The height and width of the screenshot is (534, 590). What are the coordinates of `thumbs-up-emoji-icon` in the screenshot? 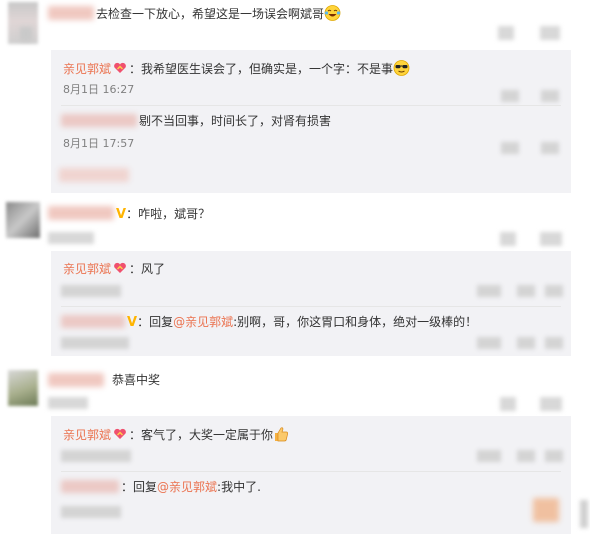 It's located at (282, 434).